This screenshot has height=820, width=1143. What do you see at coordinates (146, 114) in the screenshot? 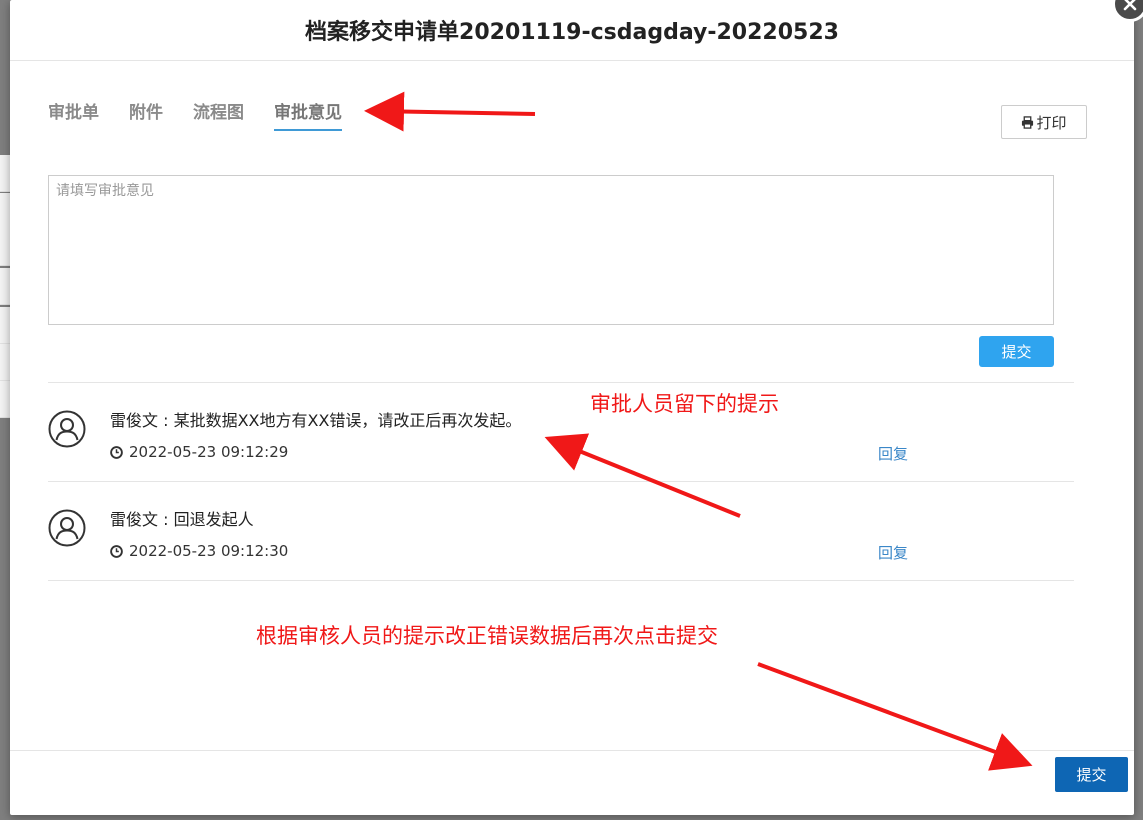
I see `tab-attachments: 附件` at bounding box center [146, 114].